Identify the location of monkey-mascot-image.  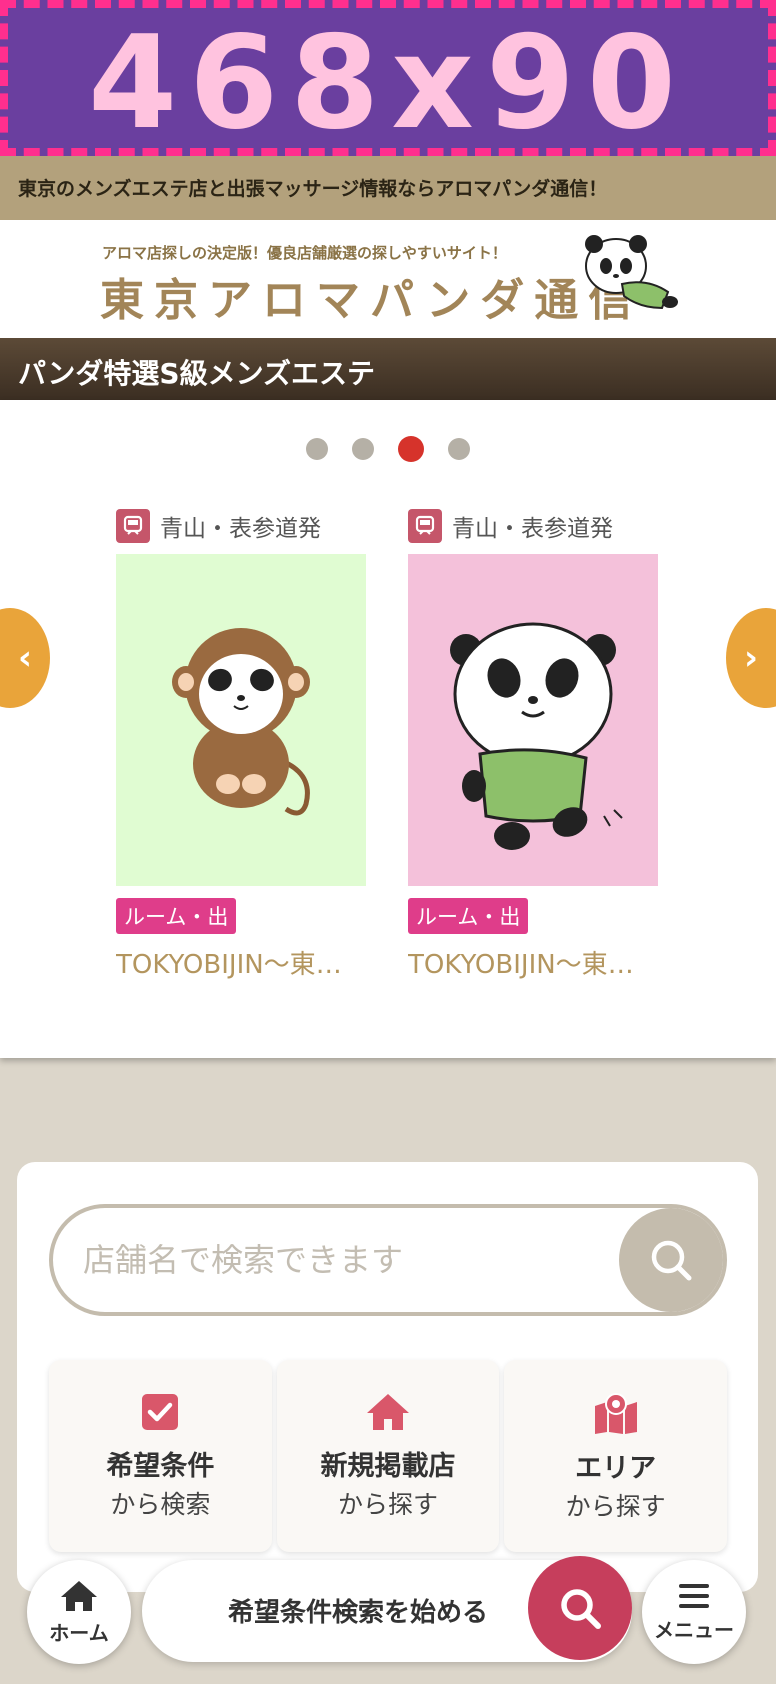
(241, 722).